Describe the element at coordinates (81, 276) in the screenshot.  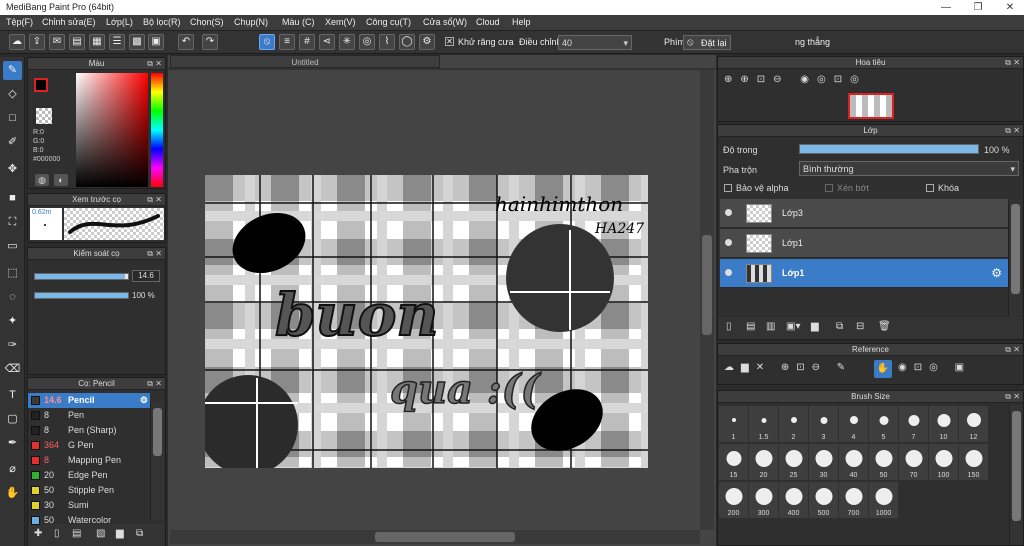
I see `brush-size-slider` at that location.